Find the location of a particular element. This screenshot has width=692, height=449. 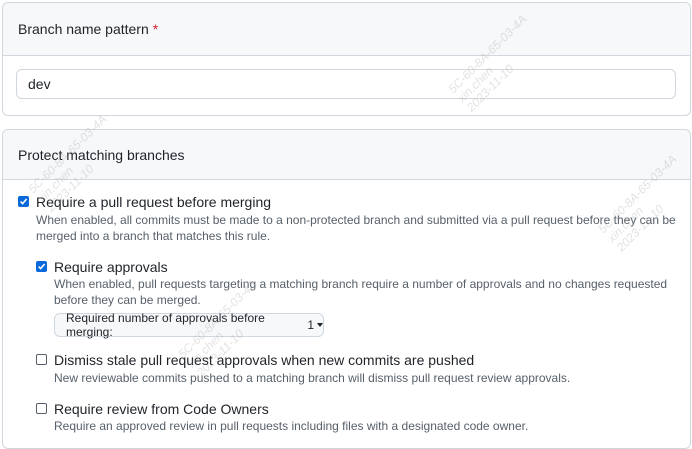

checkbox-require-code-owner-review is located at coordinates (41, 408).